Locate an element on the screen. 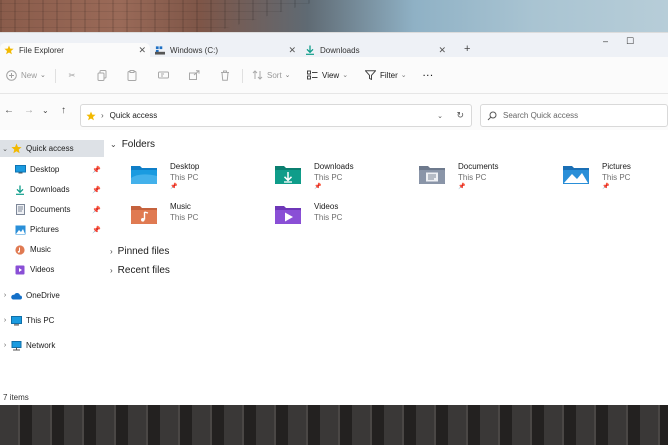 The width and height of the screenshot is (668, 445). cut-button: ✂ is located at coordinates (74, 75).